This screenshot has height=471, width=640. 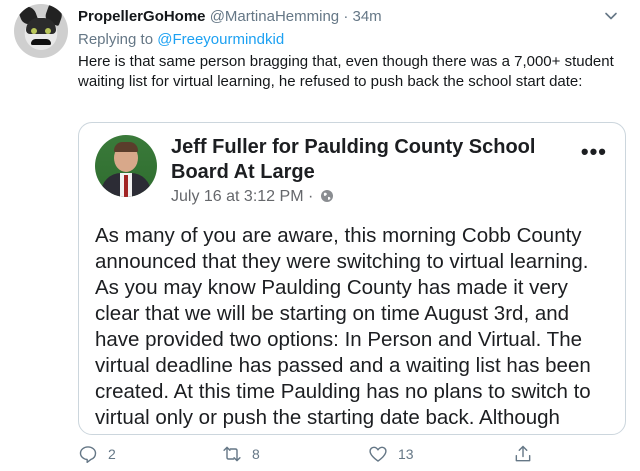 I want to click on fb-profile-photo, so click(x=126, y=166).